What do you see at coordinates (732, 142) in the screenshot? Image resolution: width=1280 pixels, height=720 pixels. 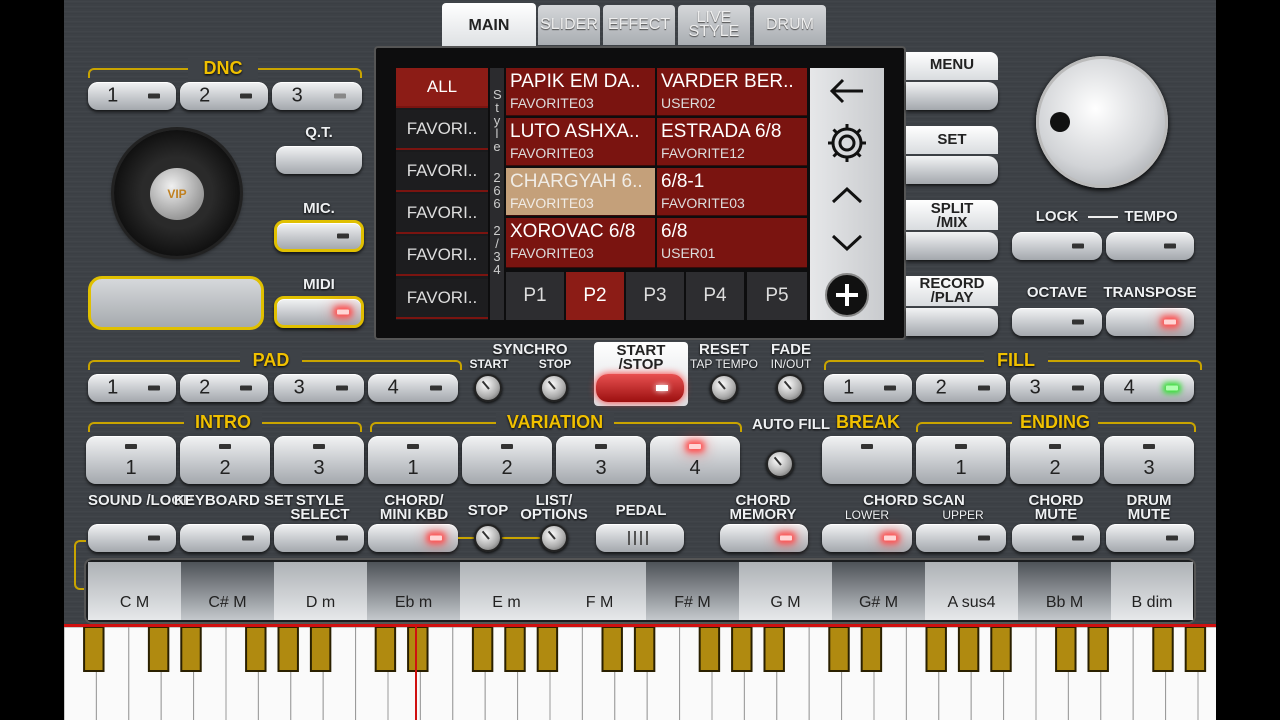 I see `style-cell: ESTRADA 6/8 FAVORITE12` at bounding box center [732, 142].